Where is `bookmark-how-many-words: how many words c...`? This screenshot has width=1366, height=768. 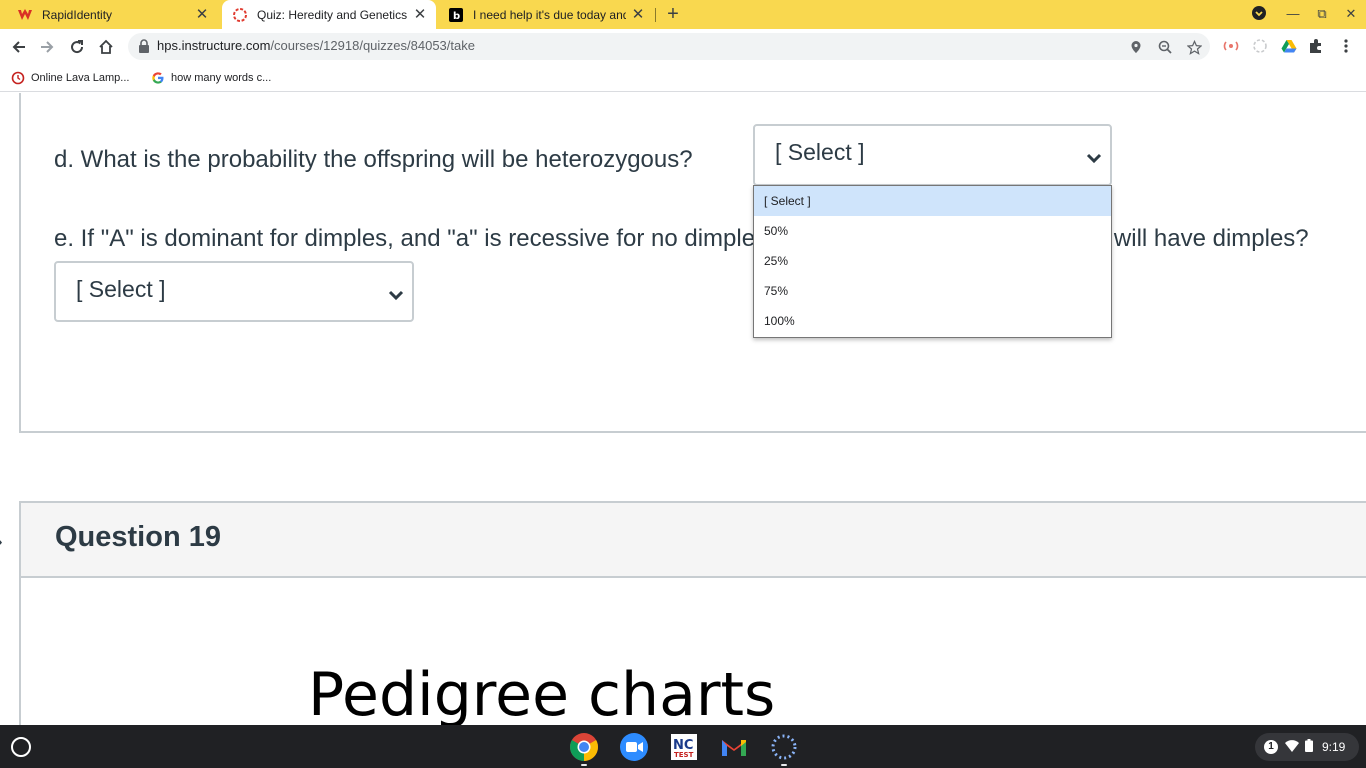 bookmark-how-many-words: how many words c... is located at coordinates (211, 78).